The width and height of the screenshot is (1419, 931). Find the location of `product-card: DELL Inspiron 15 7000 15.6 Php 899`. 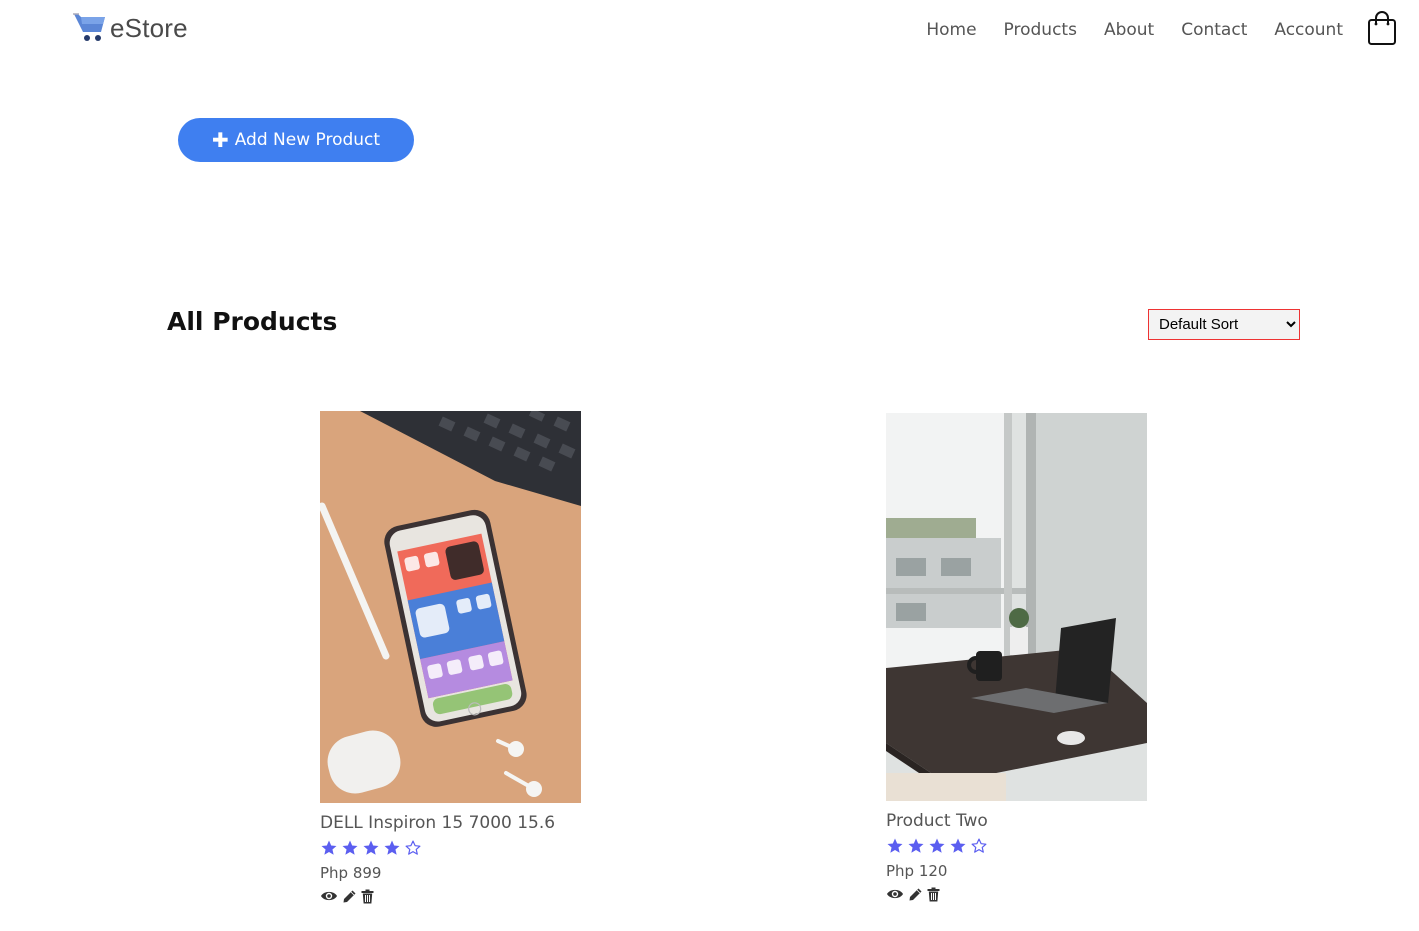

product-card: DELL Inspiron 15 7000 15.6 Php 899 is located at coordinates (451, 657).